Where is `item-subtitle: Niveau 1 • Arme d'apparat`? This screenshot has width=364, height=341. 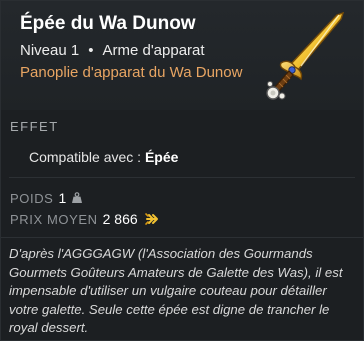 item-subtitle: Niveau 1 • Arme d'apparat is located at coordinates (112, 50).